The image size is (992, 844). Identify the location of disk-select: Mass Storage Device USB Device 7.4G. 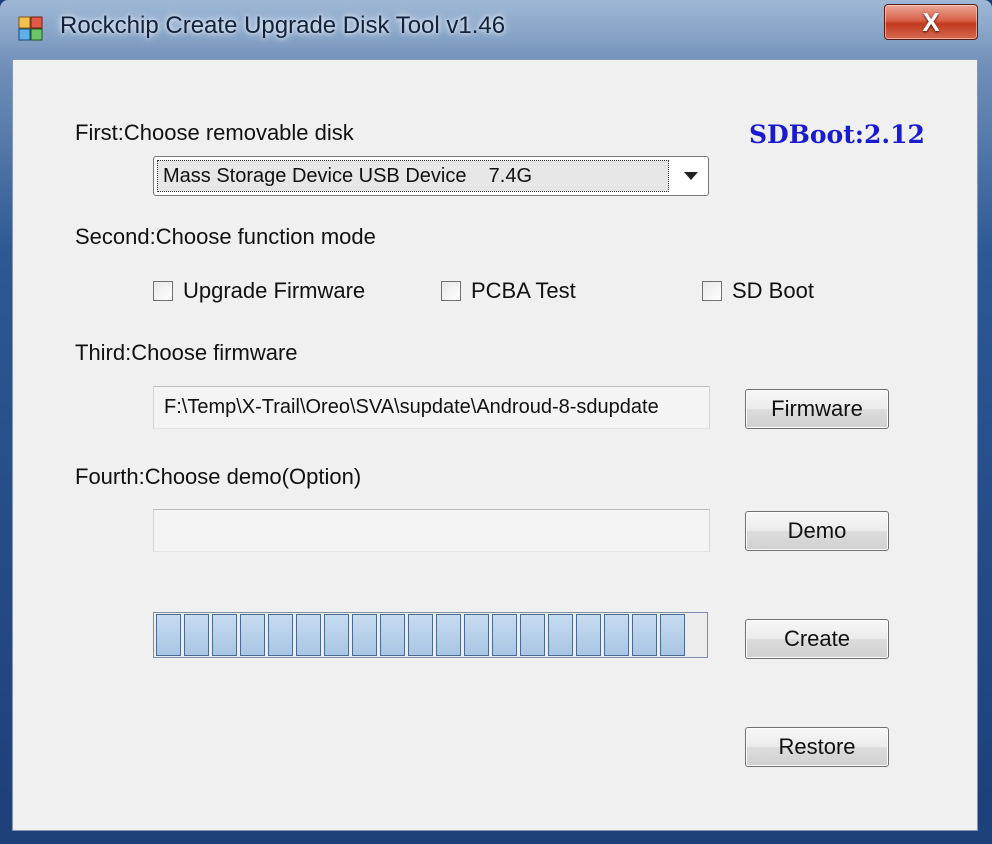
(431, 176).